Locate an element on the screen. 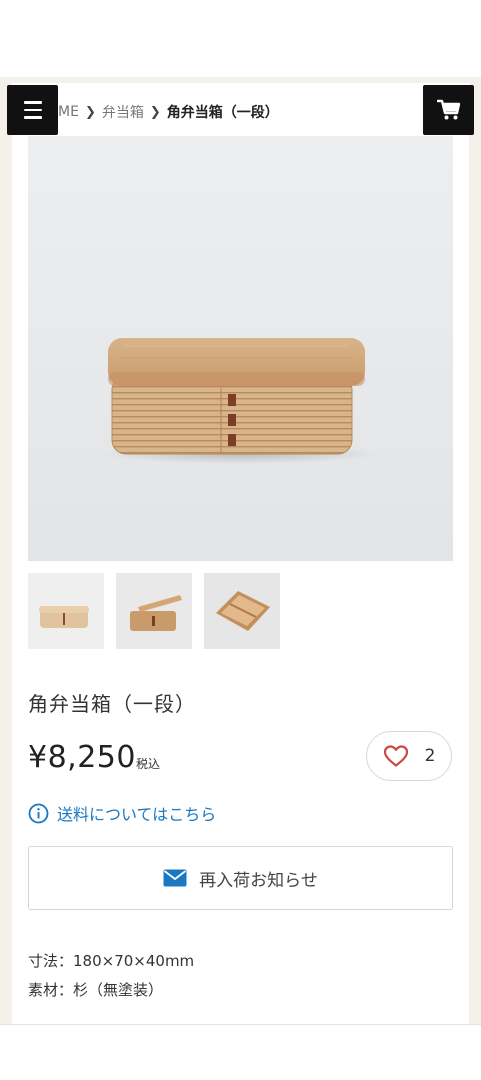 Image resolution: width=481 pixels, height=1080 pixels. cart-button is located at coordinates (448, 110).